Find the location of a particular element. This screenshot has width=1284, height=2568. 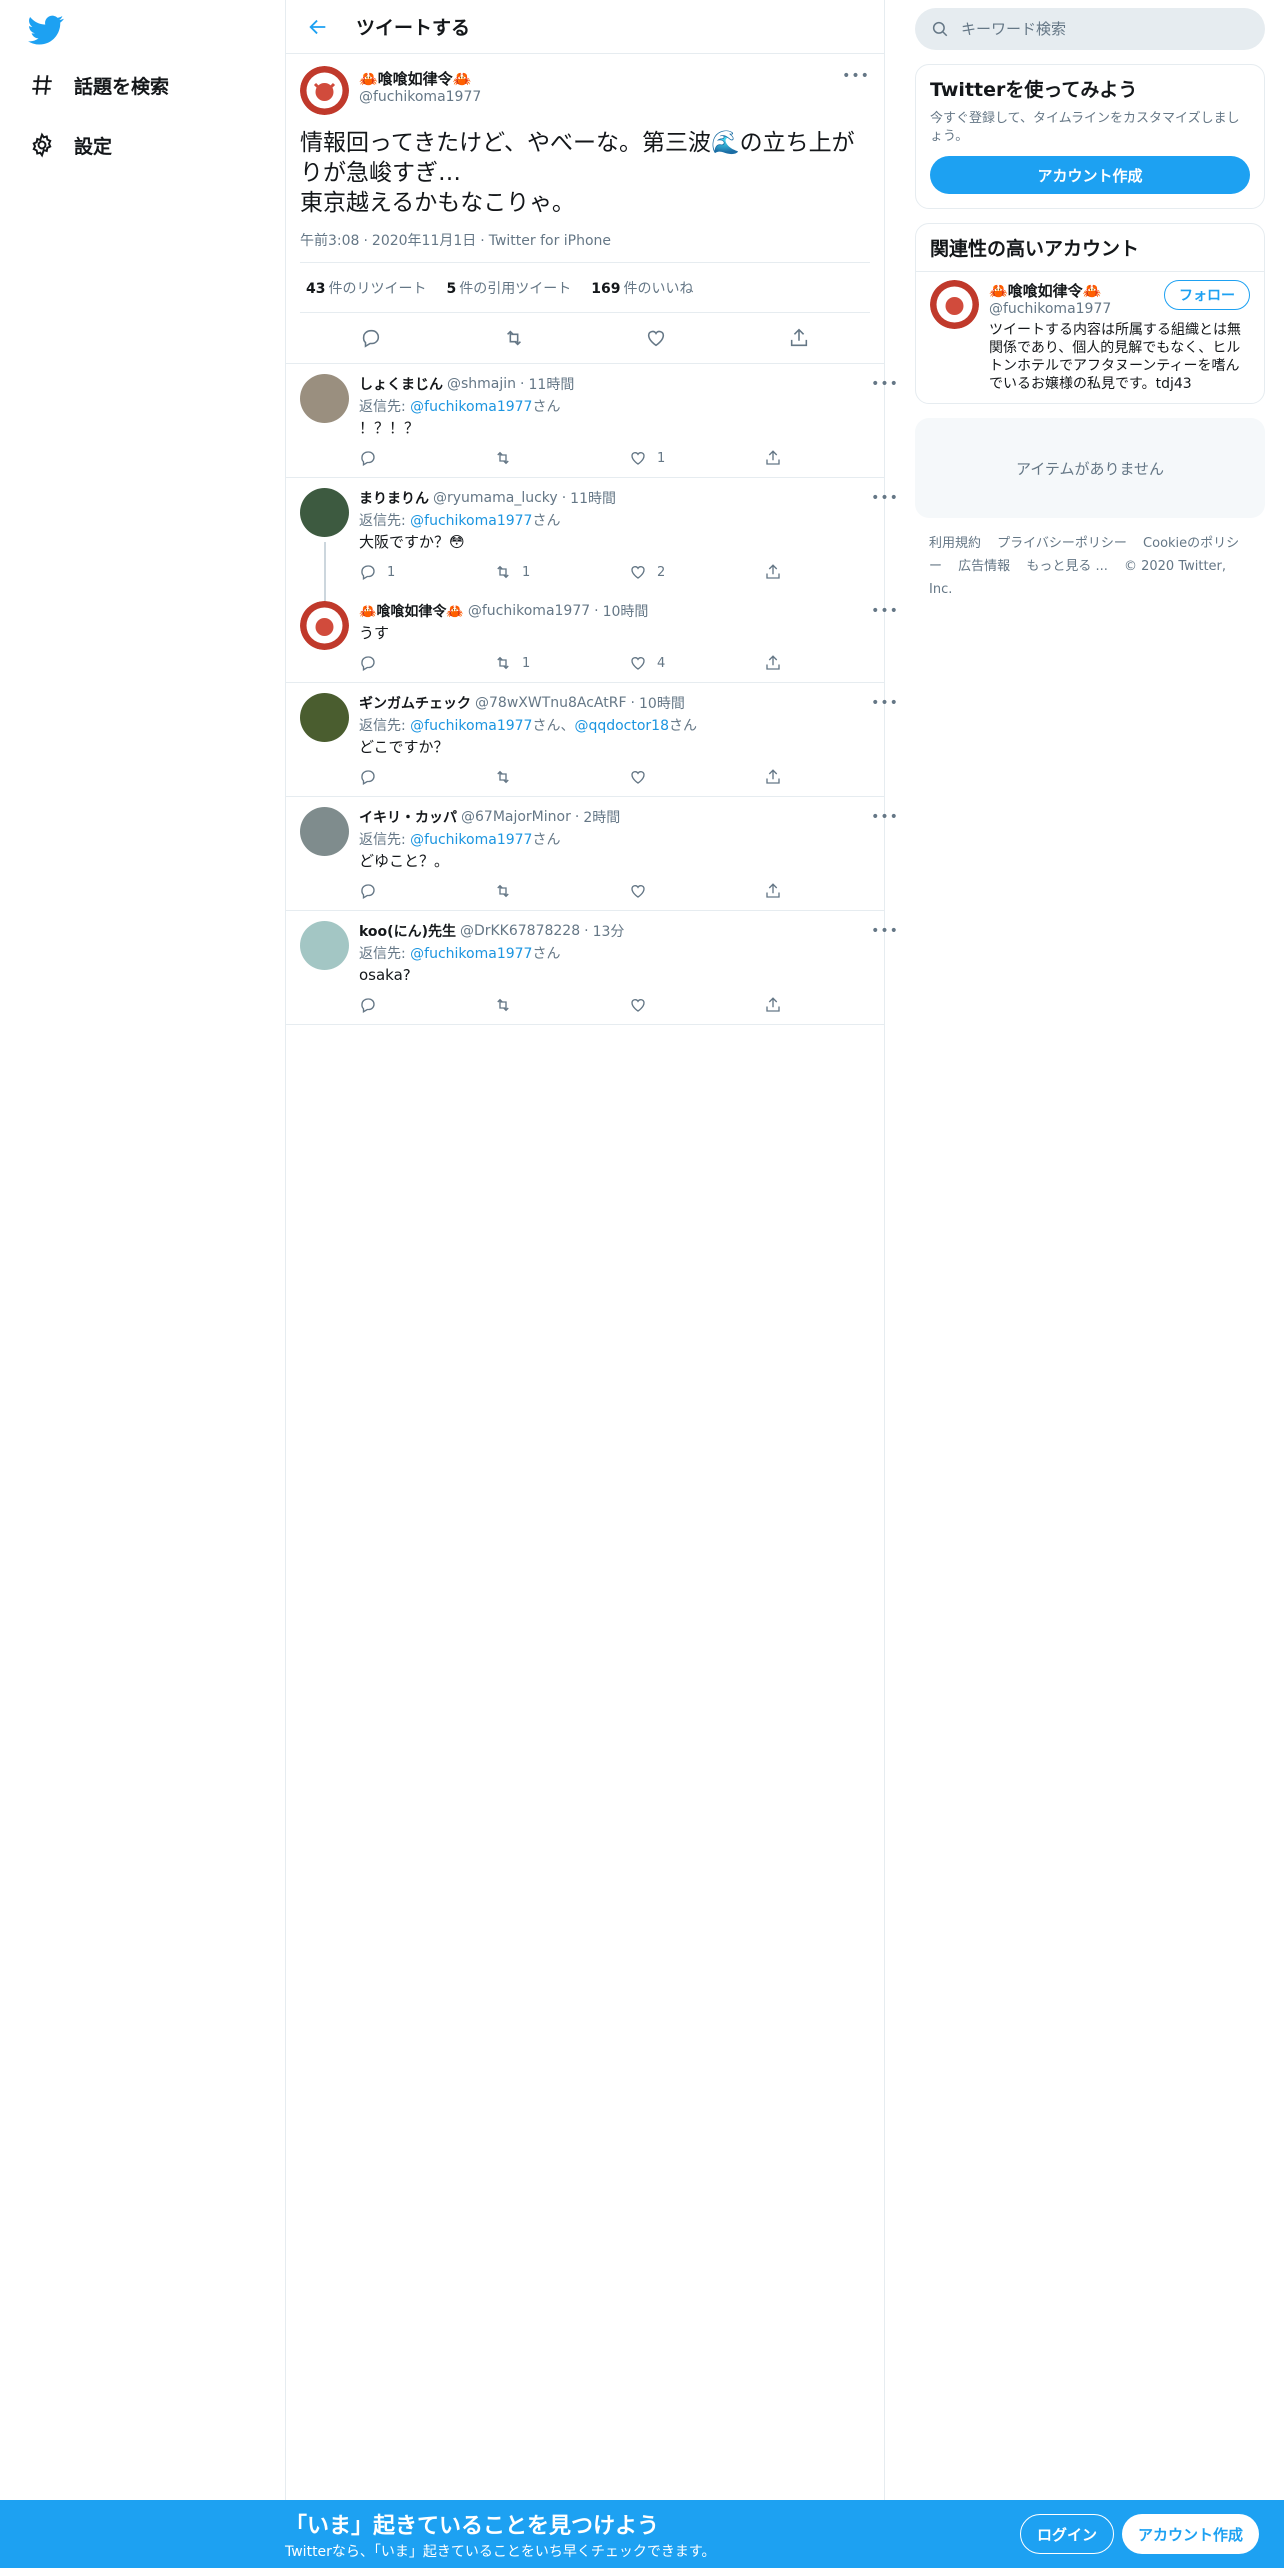

login-button: ログイン is located at coordinates (1067, 2534).